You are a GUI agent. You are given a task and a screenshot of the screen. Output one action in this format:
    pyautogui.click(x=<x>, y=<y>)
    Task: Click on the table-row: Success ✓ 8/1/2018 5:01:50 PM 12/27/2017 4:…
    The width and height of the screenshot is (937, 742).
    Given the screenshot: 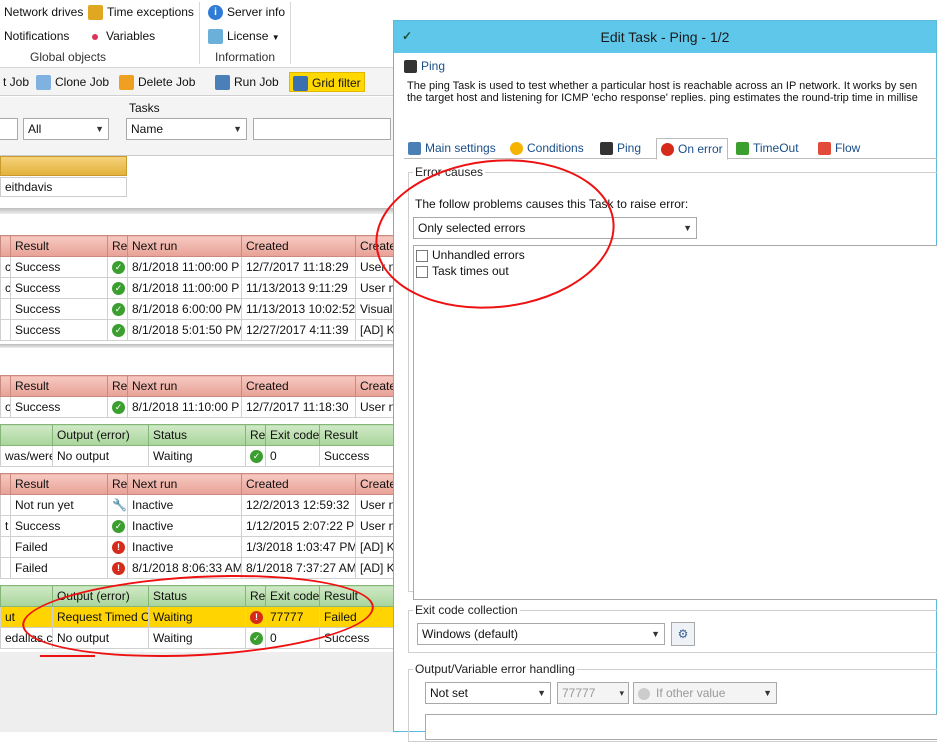 What is the action you would take?
    pyautogui.click(x=200, y=330)
    